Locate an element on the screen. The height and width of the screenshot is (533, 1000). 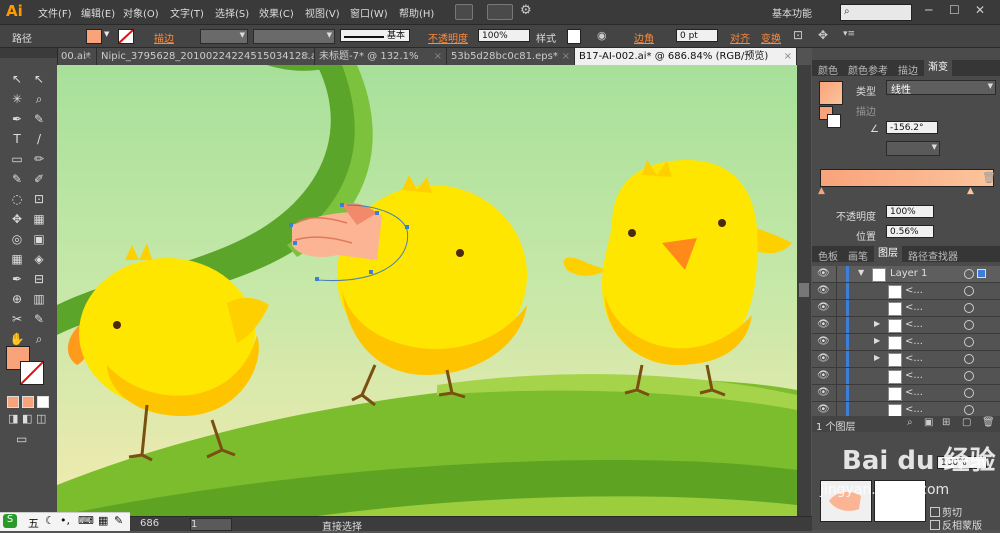
draw-behind-icon: ◧ is located at coordinates (27, 418).